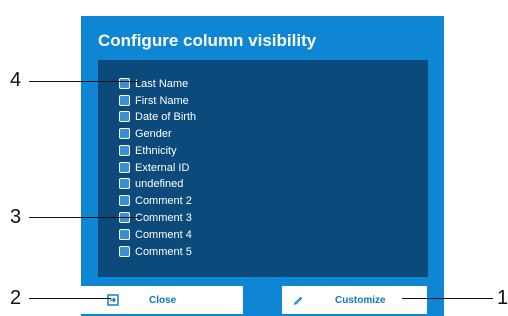 Image resolution: width=508 pixels, height=316 pixels. Describe the element at coordinates (84, 217) in the screenshot. I see `callout-3-leader` at that location.